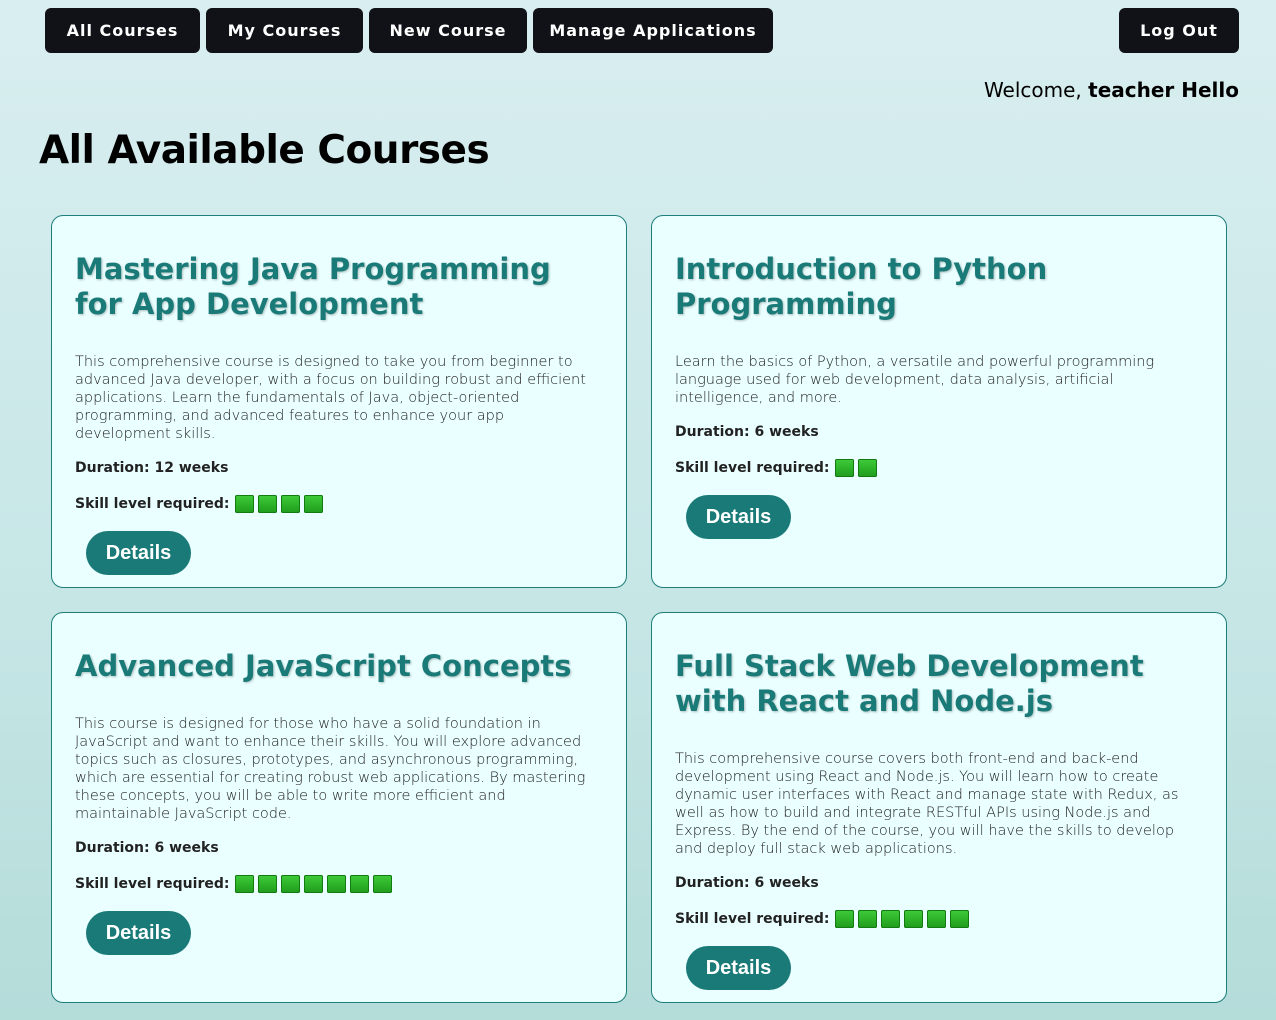 The image size is (1276, 1020). Describe the element at coordinates (152, 468) in the screenshot. I see `course-duration: Duration: 12 weeks` at that location.